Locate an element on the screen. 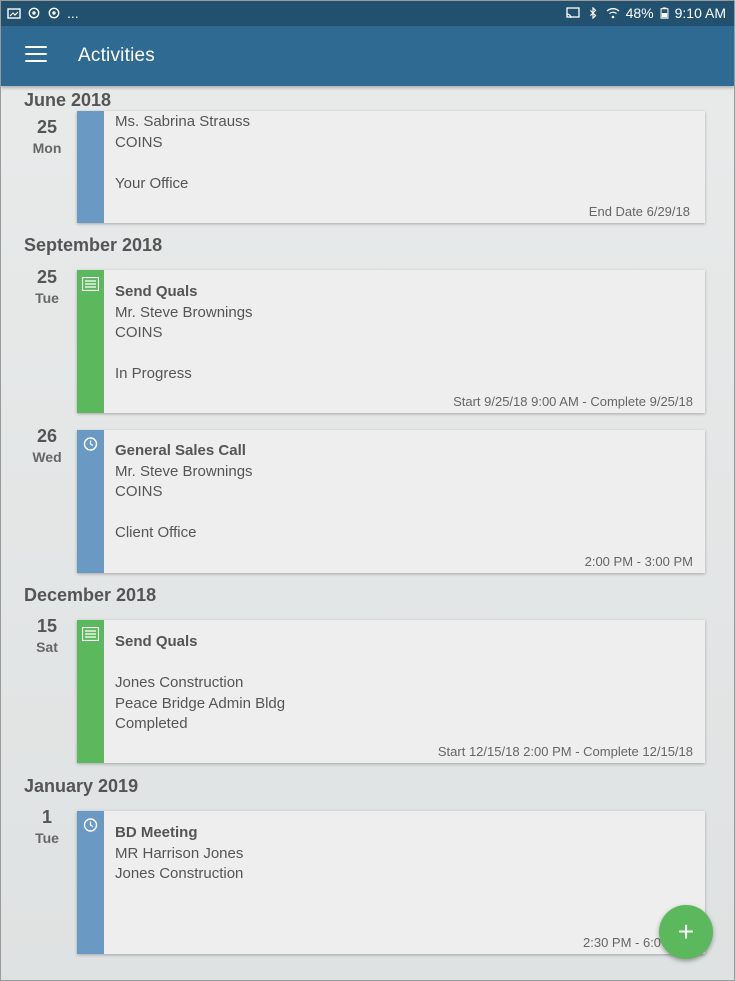  month-header: September 2018 is located at coordinates (93, 245).